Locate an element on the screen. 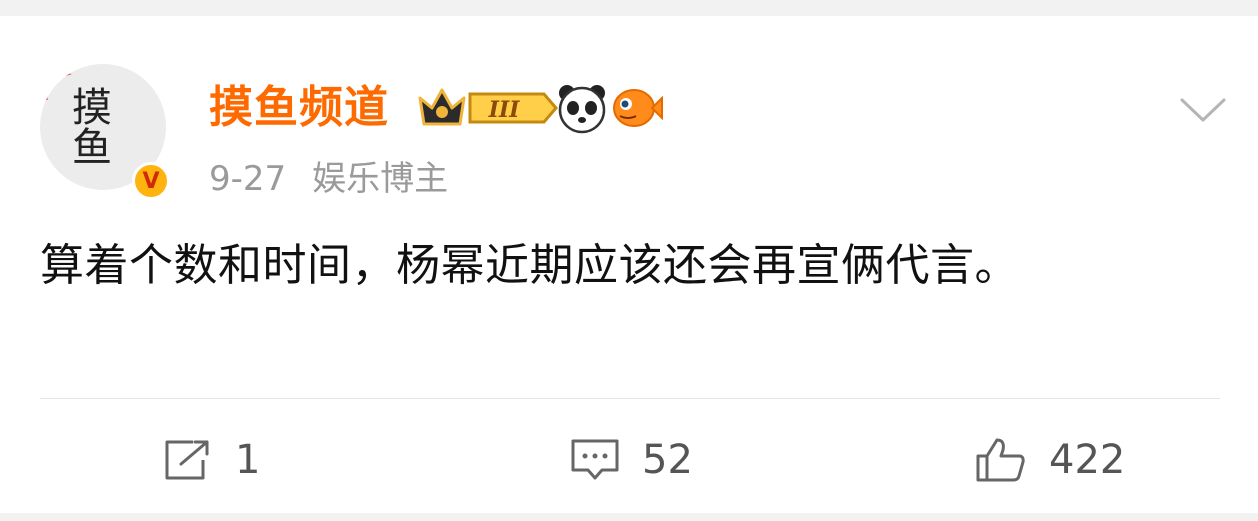  crown-icon is located at coordinates (442, 108).